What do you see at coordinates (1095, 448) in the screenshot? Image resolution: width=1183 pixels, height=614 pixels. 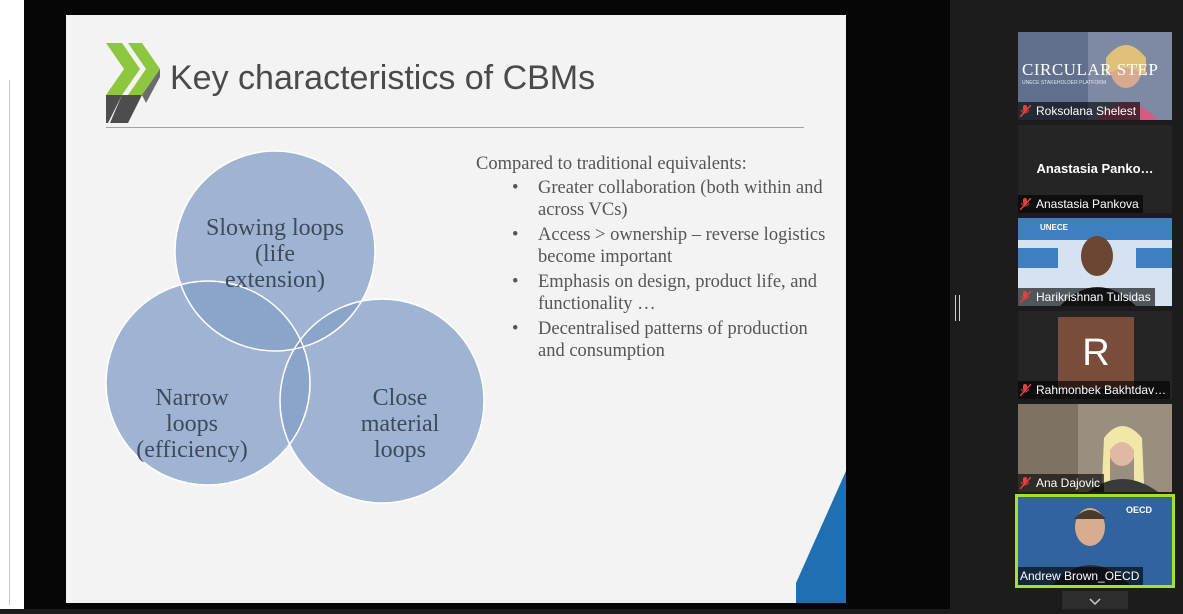 I see `participant-tile: Ana Dajovic` at bounding box center [1095, 448].